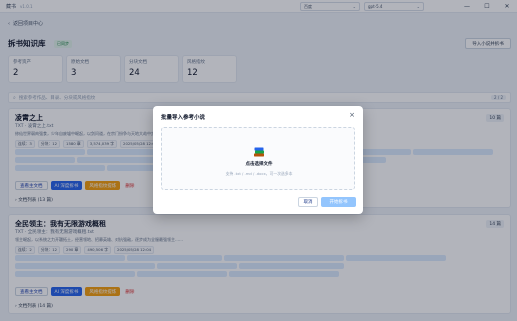 This screenshot has height=321, width=517. I want to click on file-drop-zone: 点击选择文件 支持 .txt / .md / .docx，可一次选多本, so click(258, 158).